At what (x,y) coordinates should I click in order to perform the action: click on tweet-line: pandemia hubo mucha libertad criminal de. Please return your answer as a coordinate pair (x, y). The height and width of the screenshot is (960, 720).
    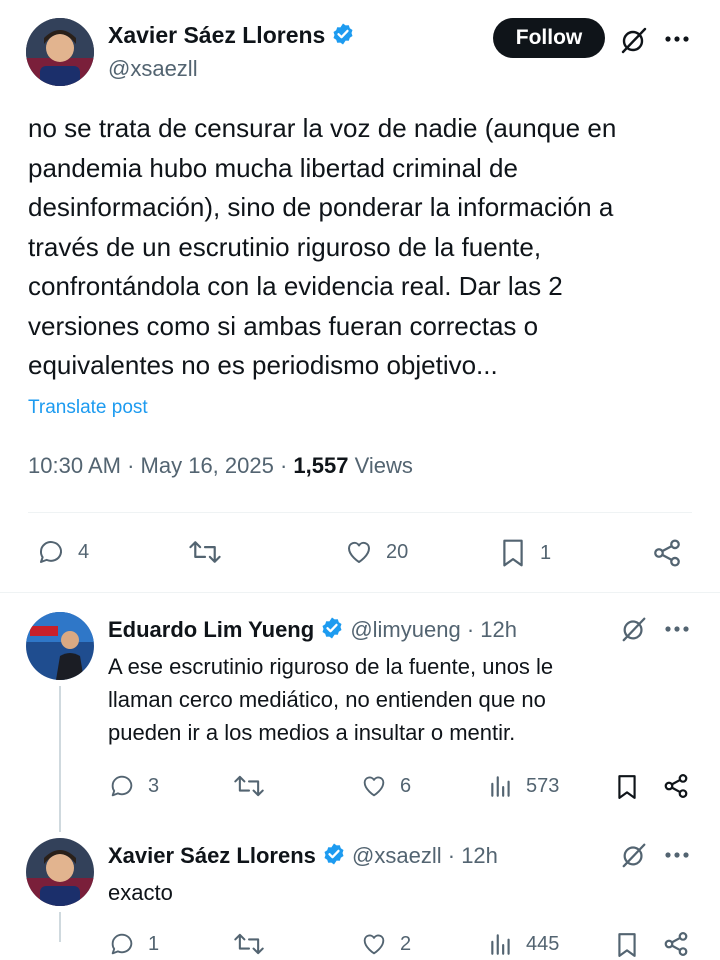
    Looking at the image, I should click on (273, 167).